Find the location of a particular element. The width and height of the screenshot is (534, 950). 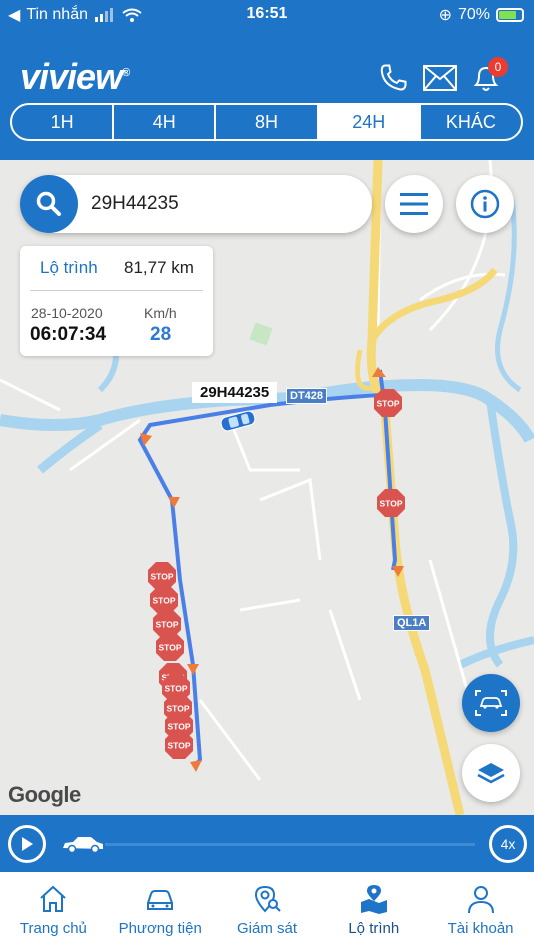

highway-ramp is located at coordinates (433, 304).